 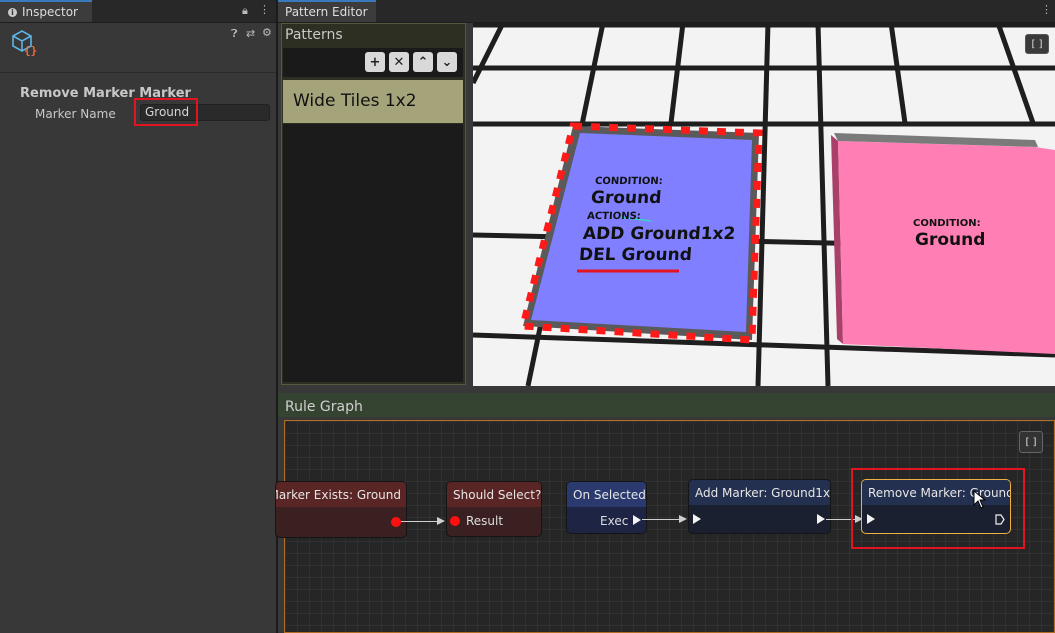 What do you see at coordinates (455, 521) in the screenshot?
I see `result-input-port` at bounding box center [455, 521].